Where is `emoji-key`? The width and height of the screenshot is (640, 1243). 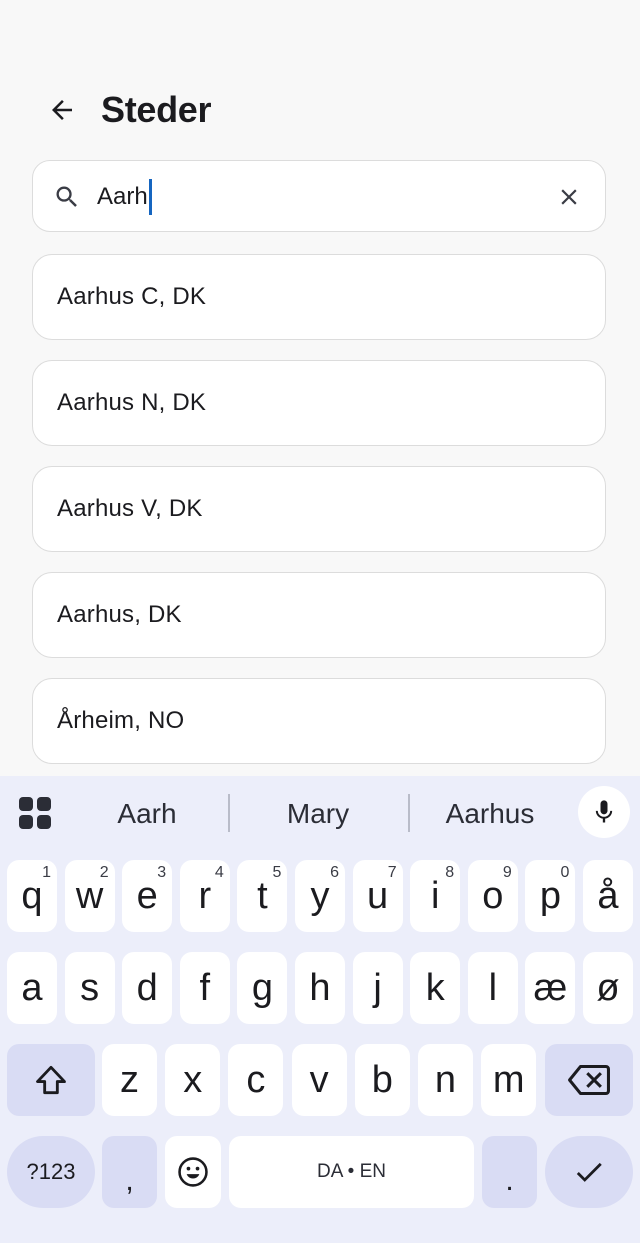
emoji-key is located at coordinates (193, 1172).